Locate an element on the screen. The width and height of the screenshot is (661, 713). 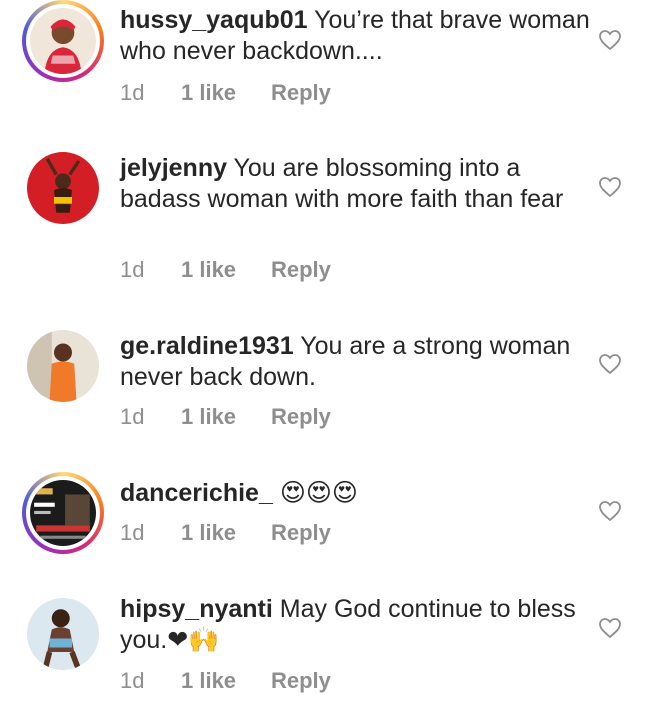
comment-body: 😍😍😍 is located at coordinates (318, 493).